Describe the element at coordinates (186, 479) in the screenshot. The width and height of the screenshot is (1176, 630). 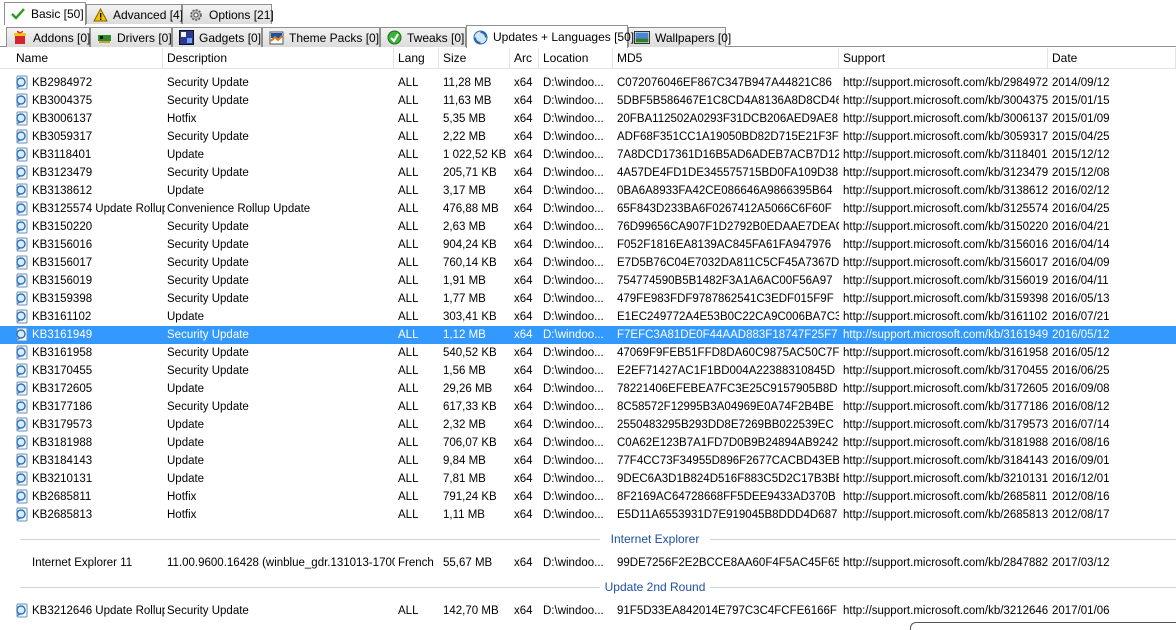
I see `cell-desc: Update` at that location.